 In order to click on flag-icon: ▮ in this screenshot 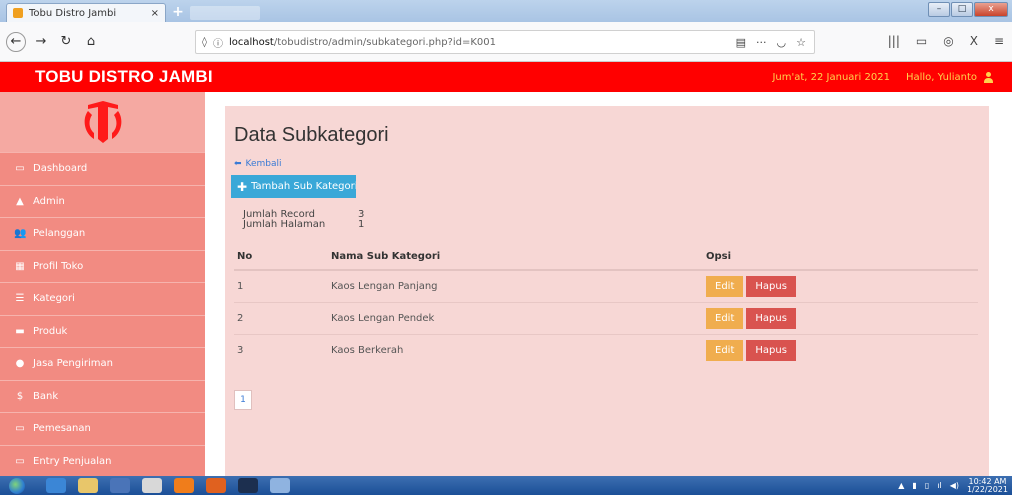, I will do `click(914, 485)`.